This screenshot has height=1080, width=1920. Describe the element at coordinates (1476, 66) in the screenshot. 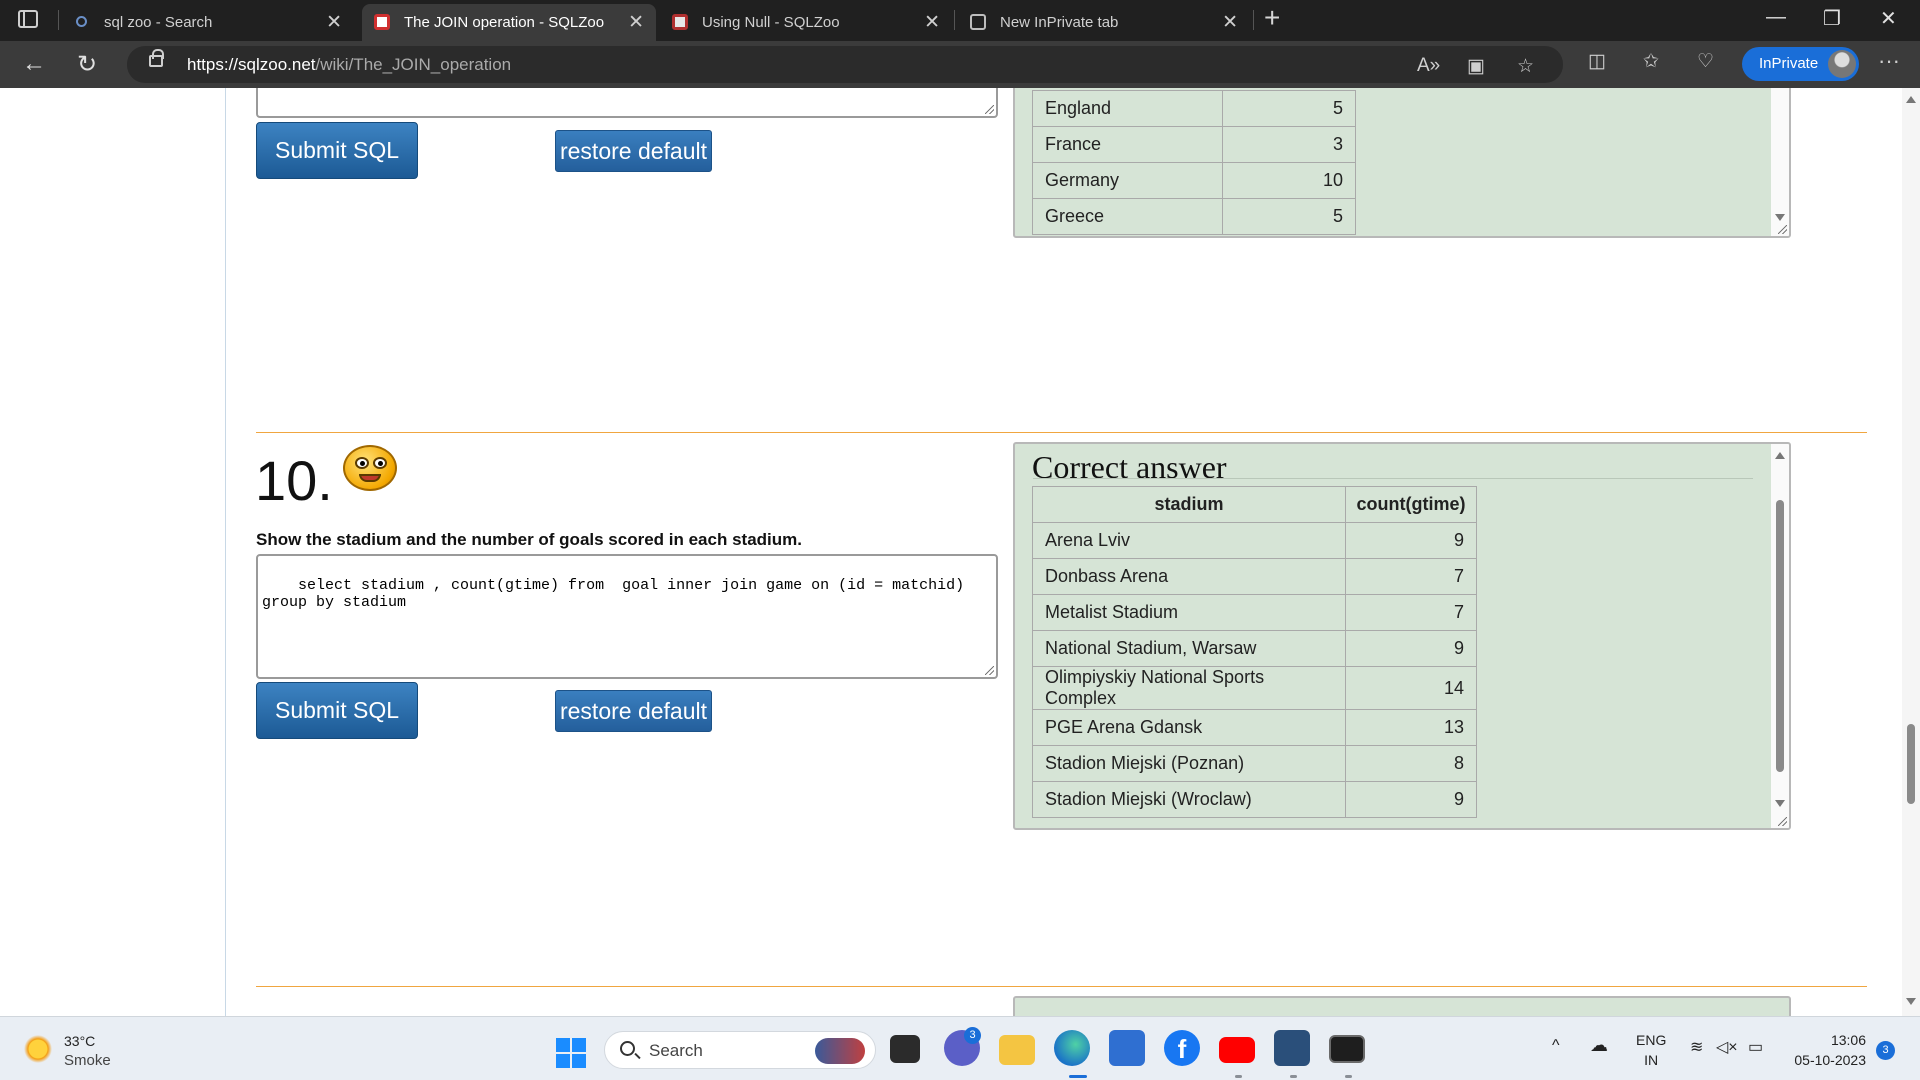

I see `immersive-reader-icon: ▣` at that location.